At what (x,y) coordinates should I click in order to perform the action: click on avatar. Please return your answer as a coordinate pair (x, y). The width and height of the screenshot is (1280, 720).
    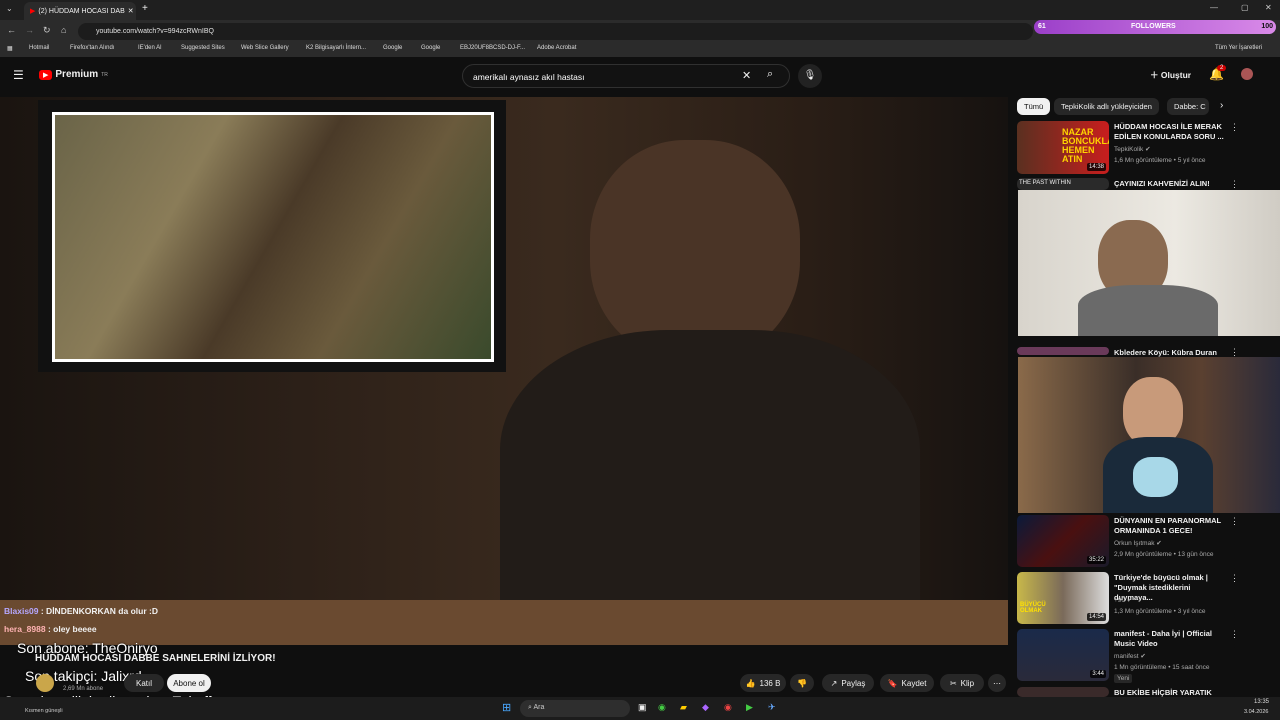
    Looking at the image, I should click on (1247, 74).